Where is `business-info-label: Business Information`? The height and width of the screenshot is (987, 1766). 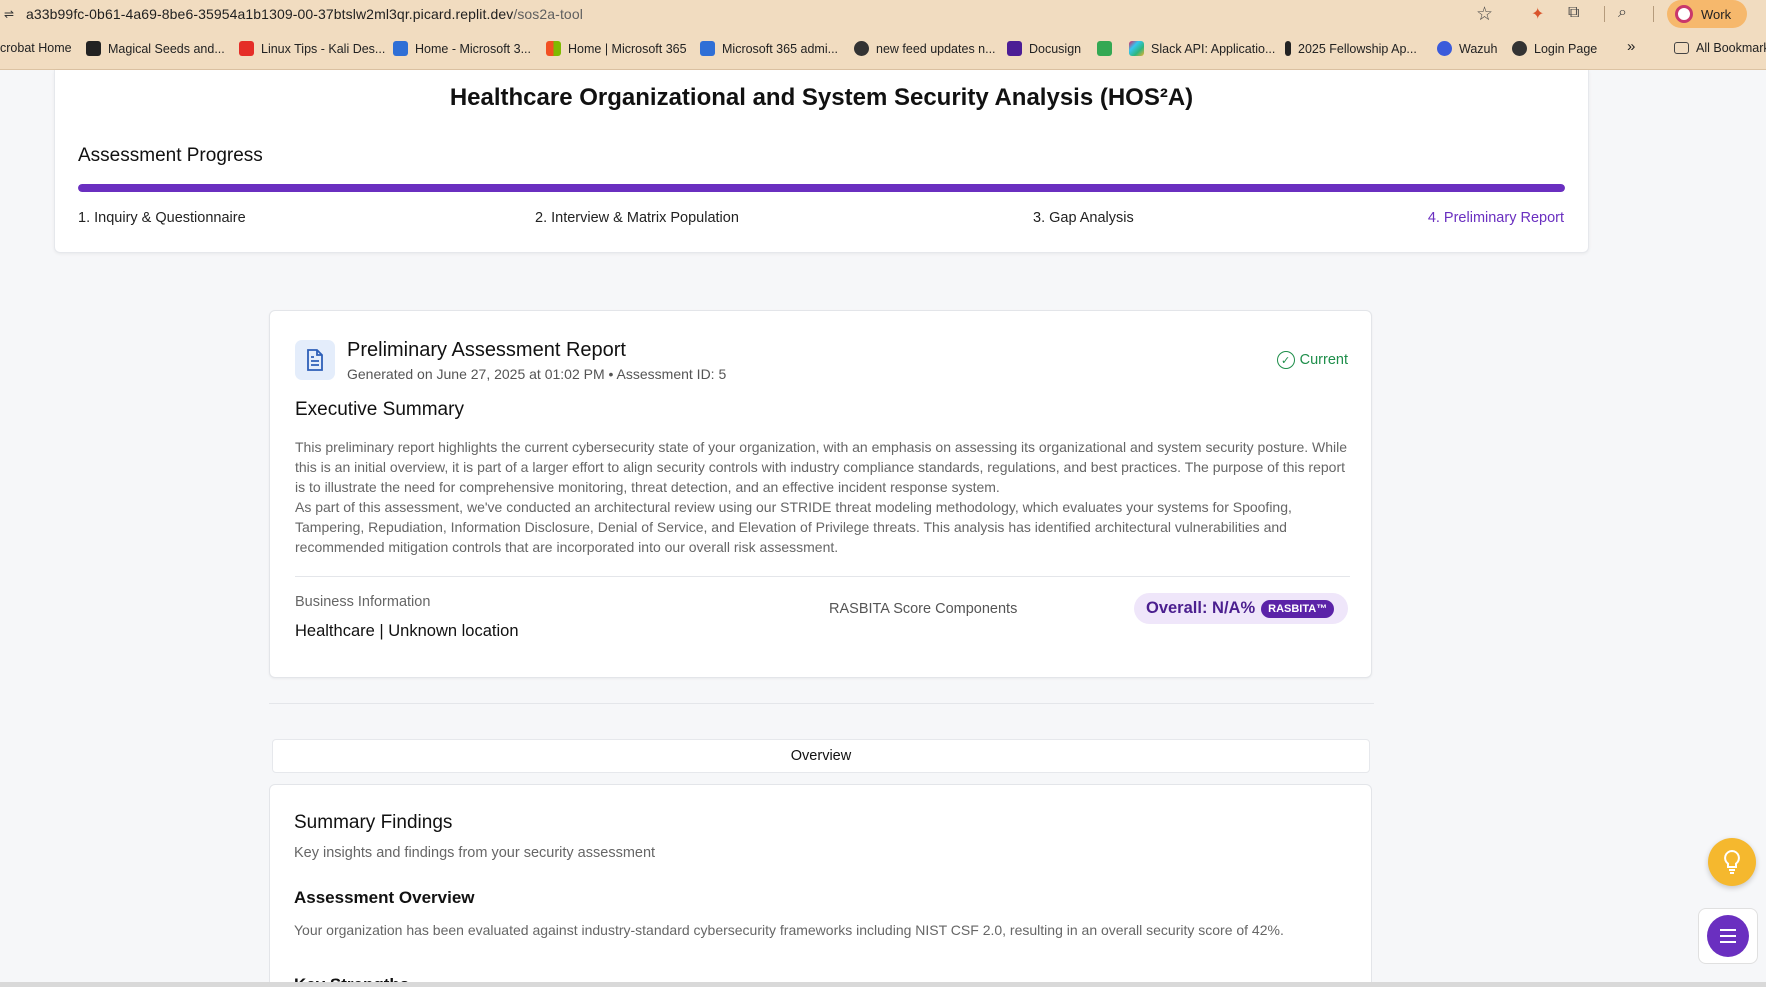 business-info-label: Business Information is located at coordinates (363, 602).